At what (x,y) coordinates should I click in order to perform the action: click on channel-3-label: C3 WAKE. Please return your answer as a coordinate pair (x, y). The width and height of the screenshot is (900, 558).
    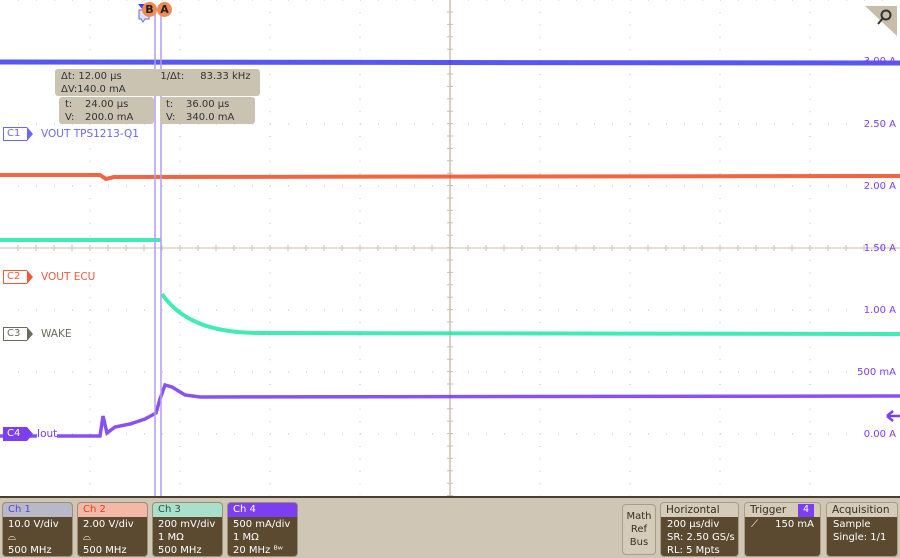
    Looking at the image, I should click on (37, 334).